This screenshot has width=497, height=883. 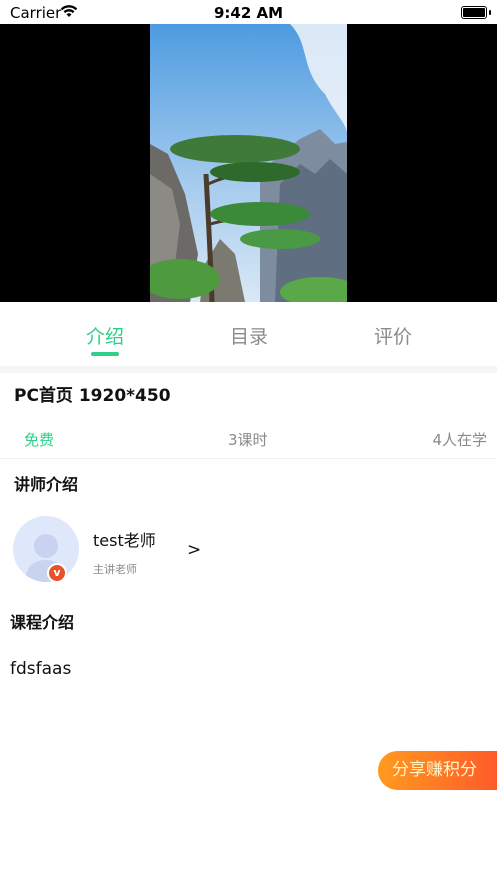 I want to click on share-earn-points-button: 分享赚积分, so click(x=437, y=770).